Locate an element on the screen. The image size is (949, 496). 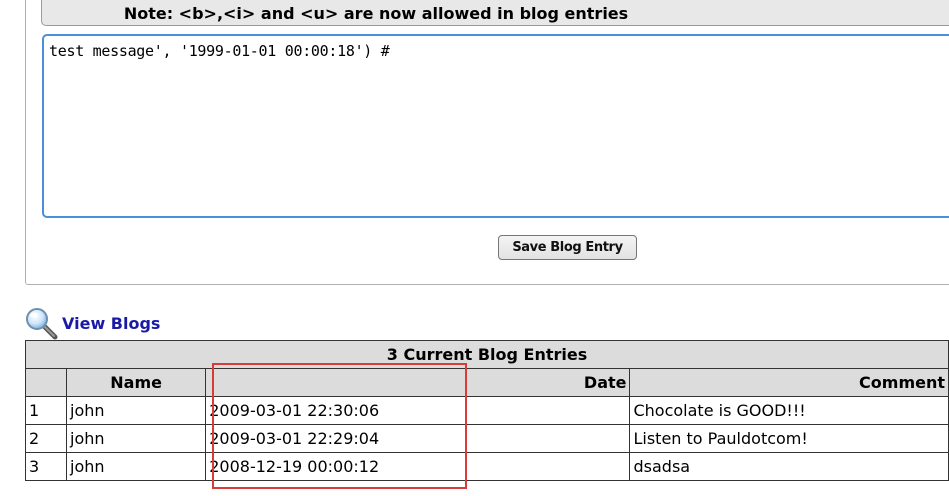
row-comment: dsadsa is located at coordinates (789, 466).